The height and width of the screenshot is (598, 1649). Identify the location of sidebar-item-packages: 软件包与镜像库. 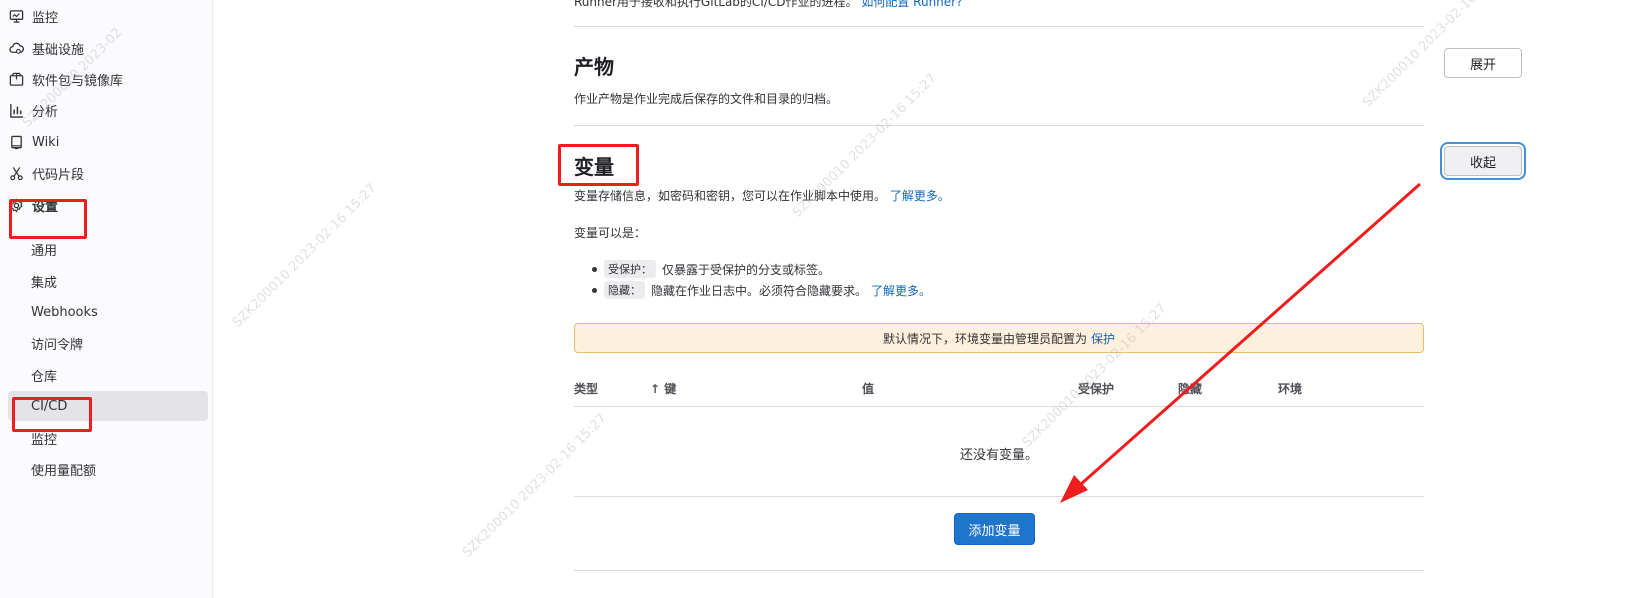
(104, 79).